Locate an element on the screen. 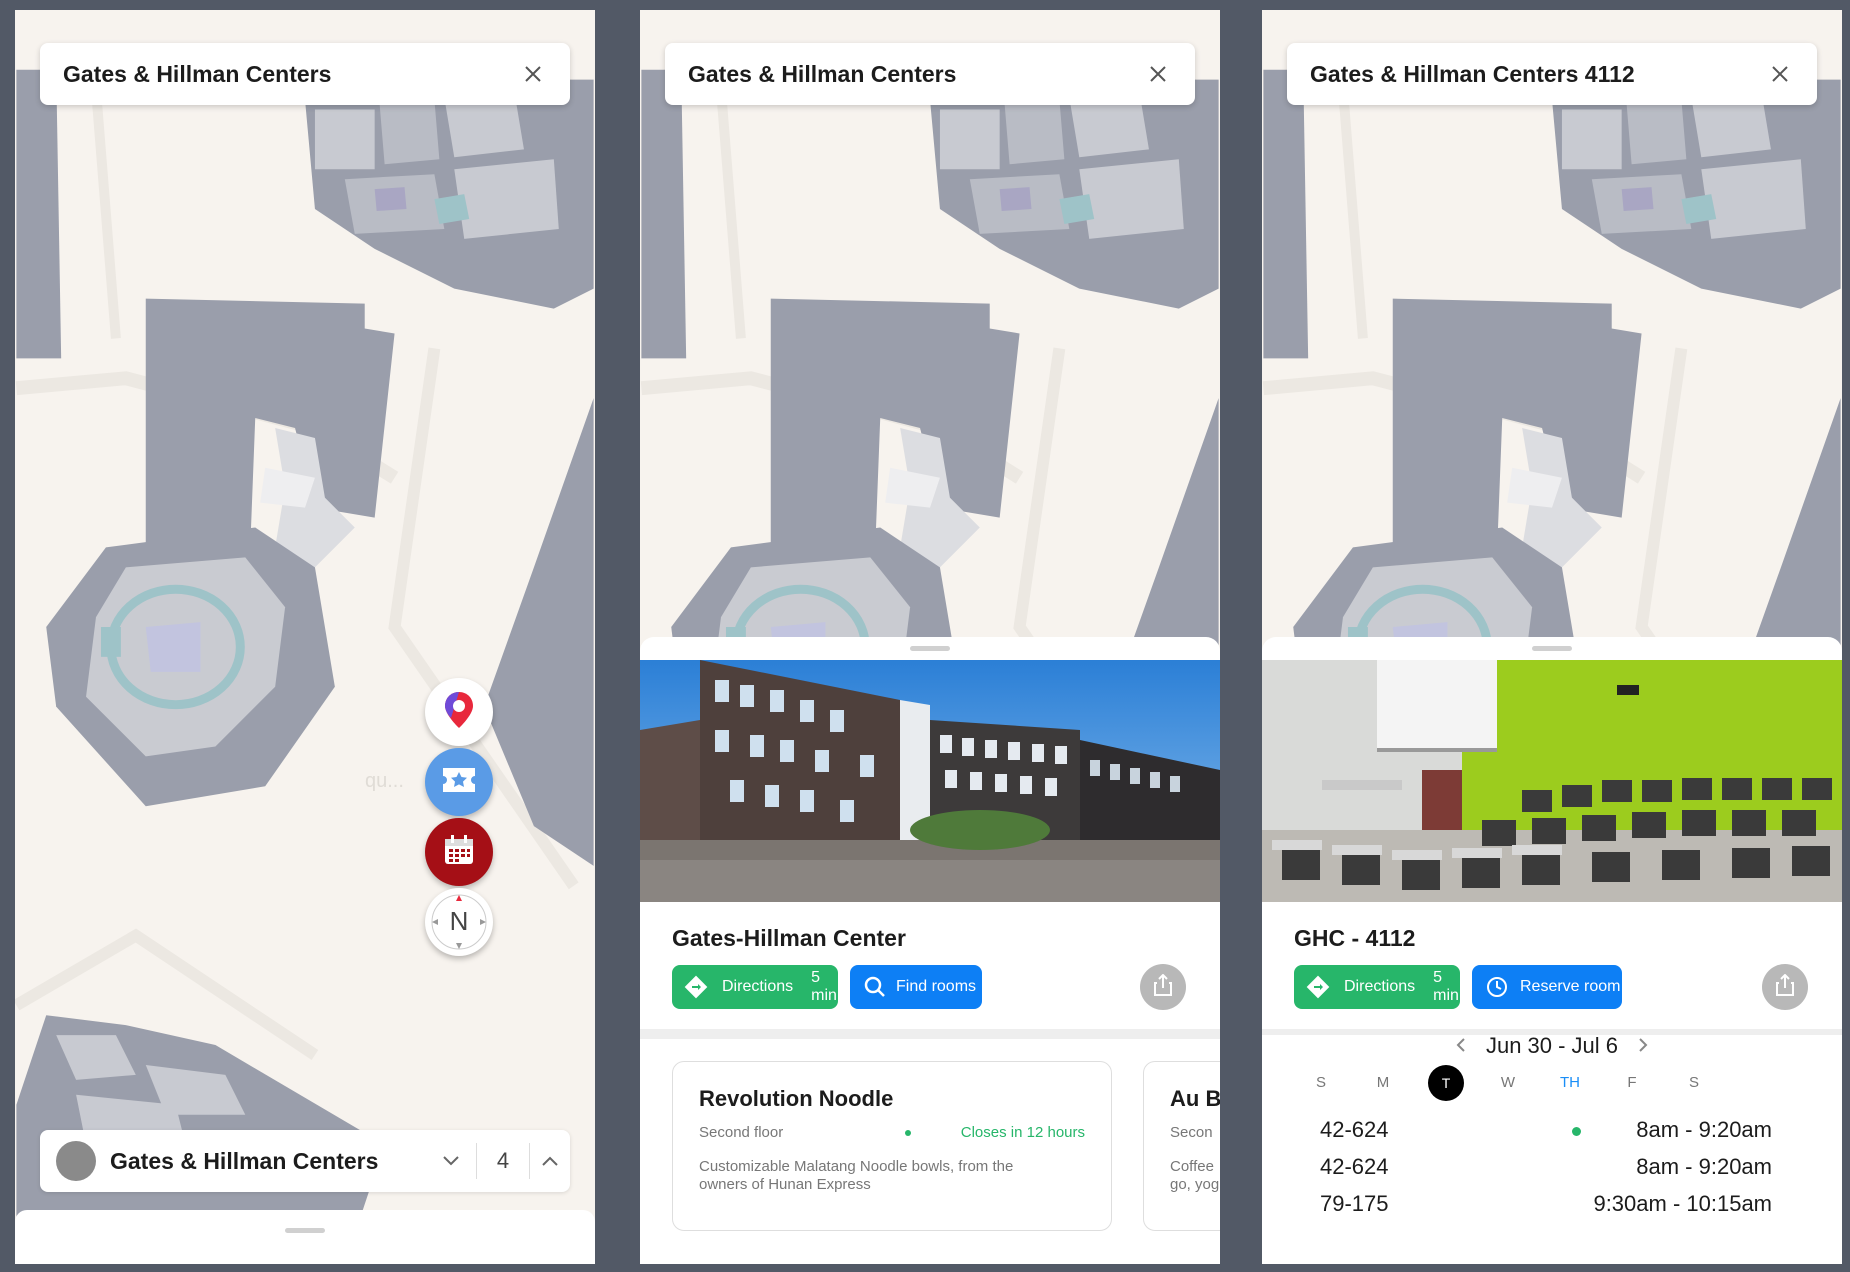  chevron-down-icon is located at coordinates (451, 1161).